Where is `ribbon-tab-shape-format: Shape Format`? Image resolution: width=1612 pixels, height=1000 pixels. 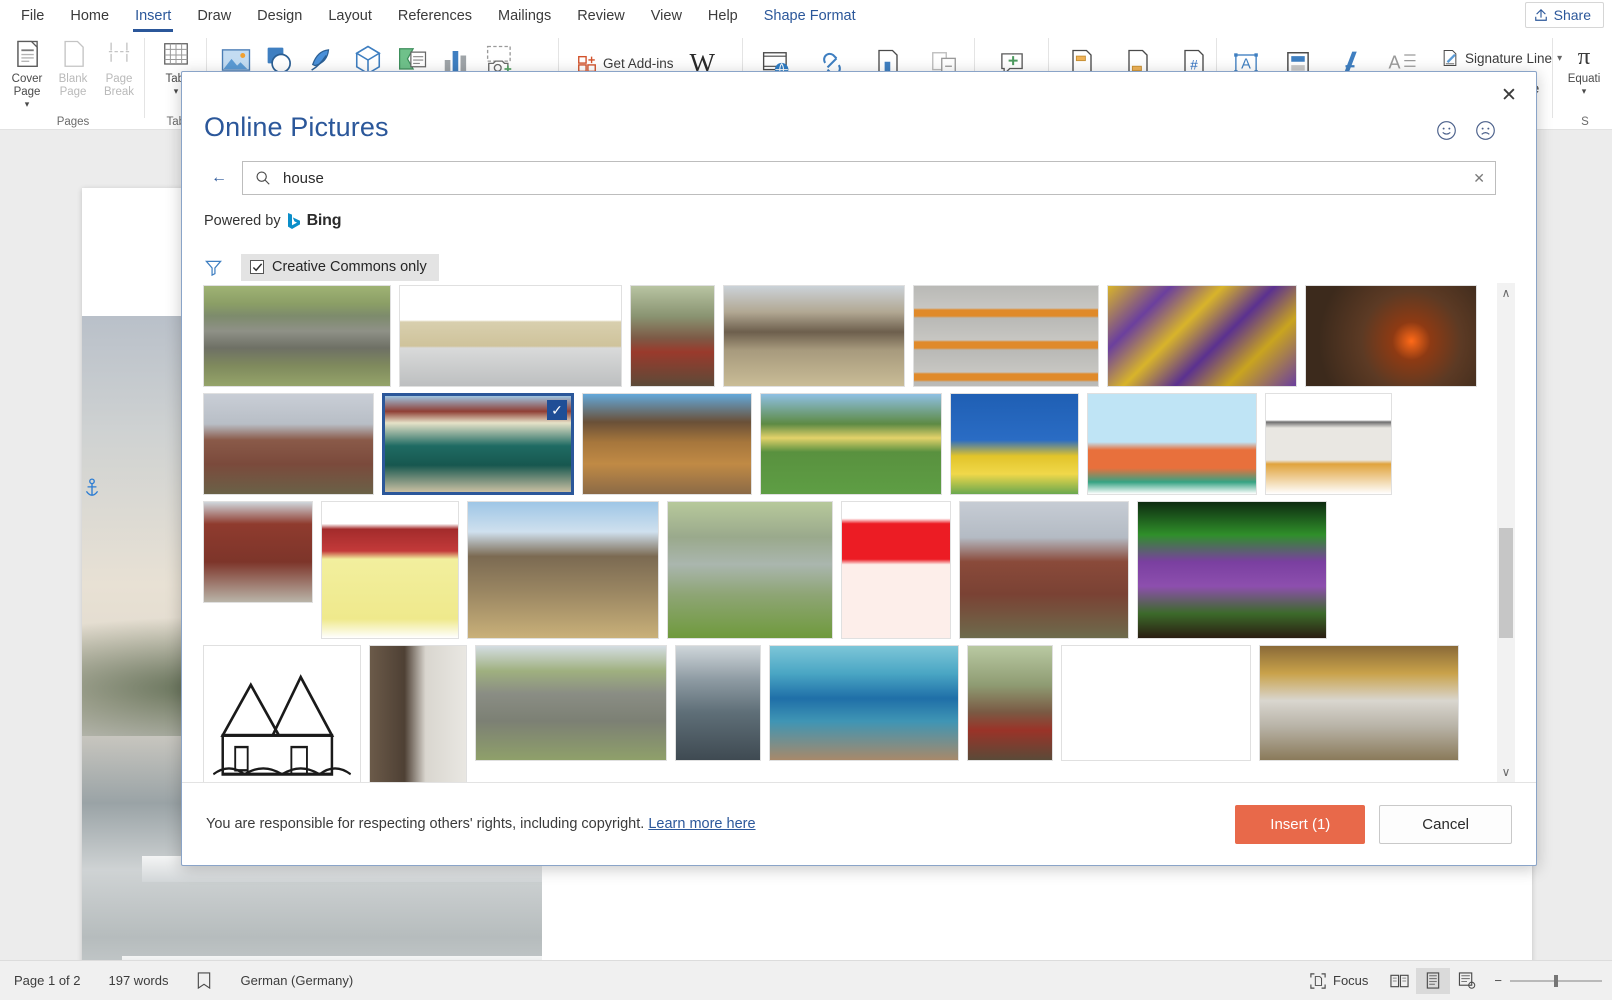
ribbon-tab-shape-format: Shape Format is located at coordinates (810, 16).